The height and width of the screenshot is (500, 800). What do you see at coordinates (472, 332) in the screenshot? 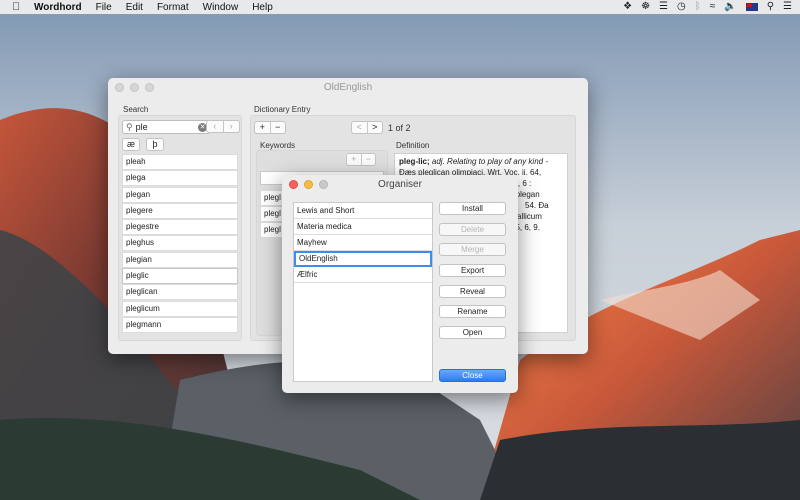
I see `open-button: Open` at bounding box center [472, 332].